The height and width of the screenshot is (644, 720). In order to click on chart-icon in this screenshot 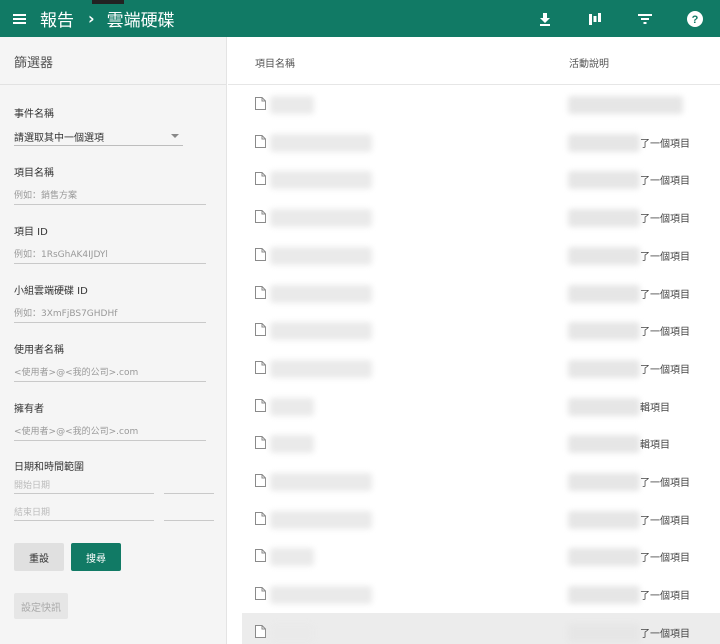, I will do `click(595, 18)`.